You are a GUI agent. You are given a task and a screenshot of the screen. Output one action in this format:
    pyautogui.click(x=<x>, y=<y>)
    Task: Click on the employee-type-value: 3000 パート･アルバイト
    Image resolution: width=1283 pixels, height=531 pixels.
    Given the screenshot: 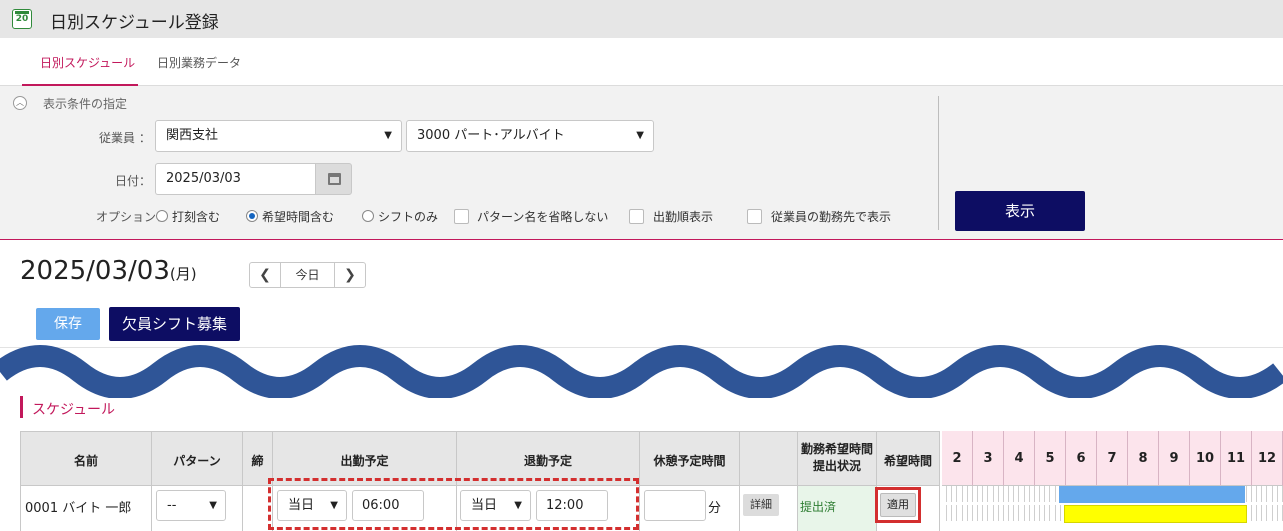 What is the action you would take?
    pyautogui.click(x=491, y=135)
    